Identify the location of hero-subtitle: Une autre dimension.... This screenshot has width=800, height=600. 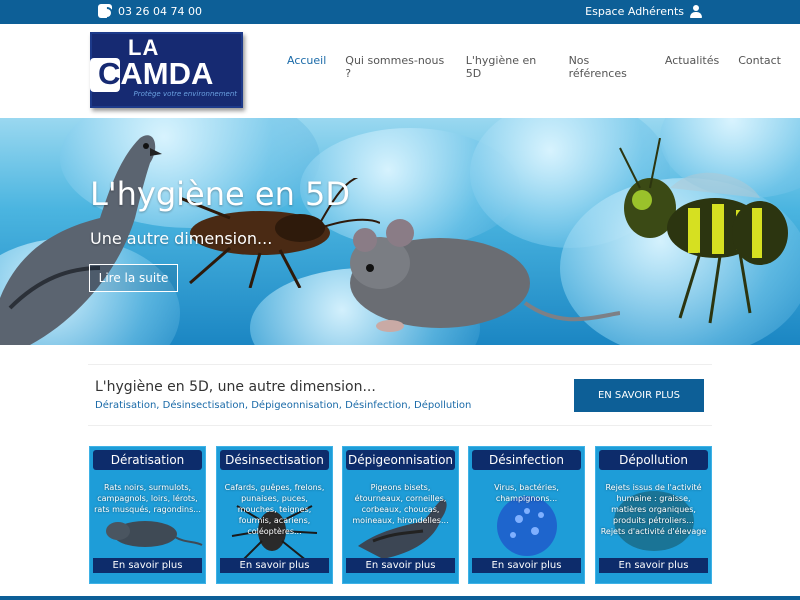
(181, 238).